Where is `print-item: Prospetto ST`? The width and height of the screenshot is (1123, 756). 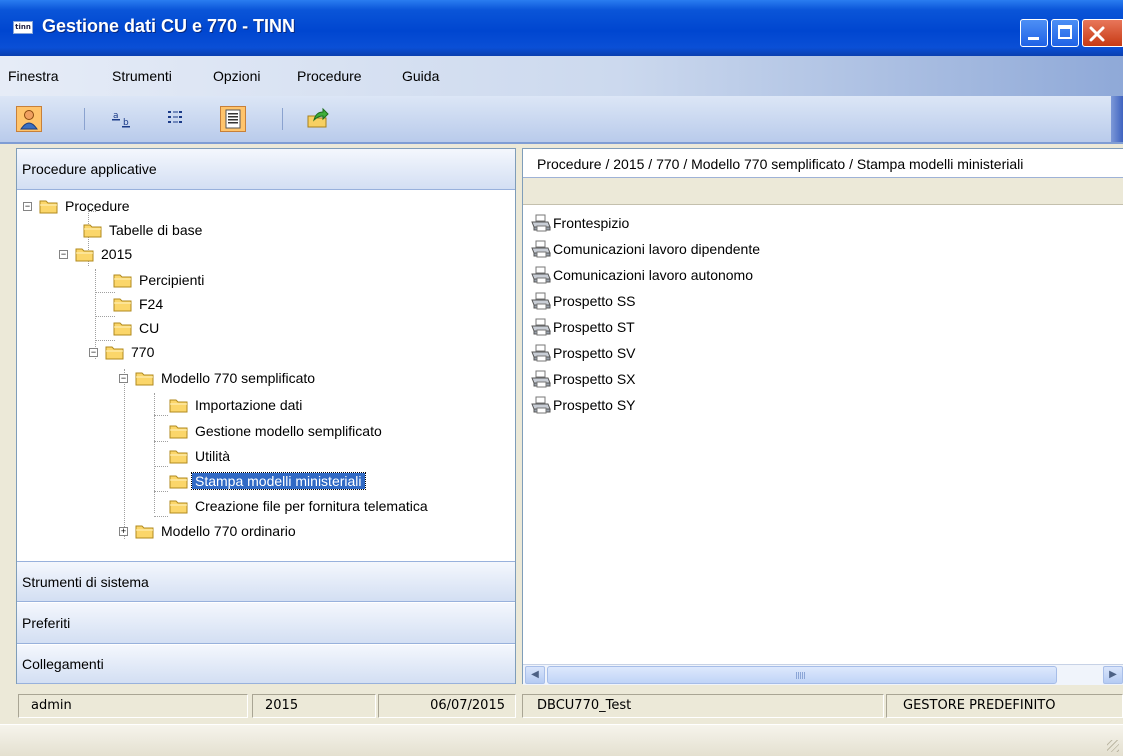
print-item: Prospetto ST is located at coordinates (583, 327).